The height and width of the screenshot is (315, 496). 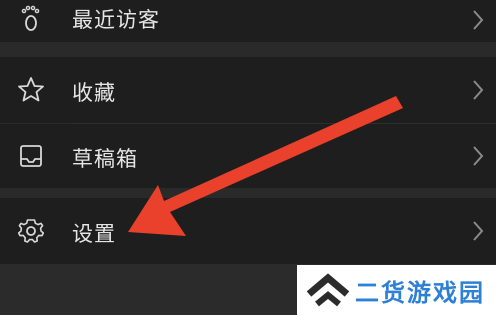 What do you see at coordinates (248, 21) in the screenshot?
I see `menu-item-recent-visitors: 最近访客` at bounding box center [248, 21].